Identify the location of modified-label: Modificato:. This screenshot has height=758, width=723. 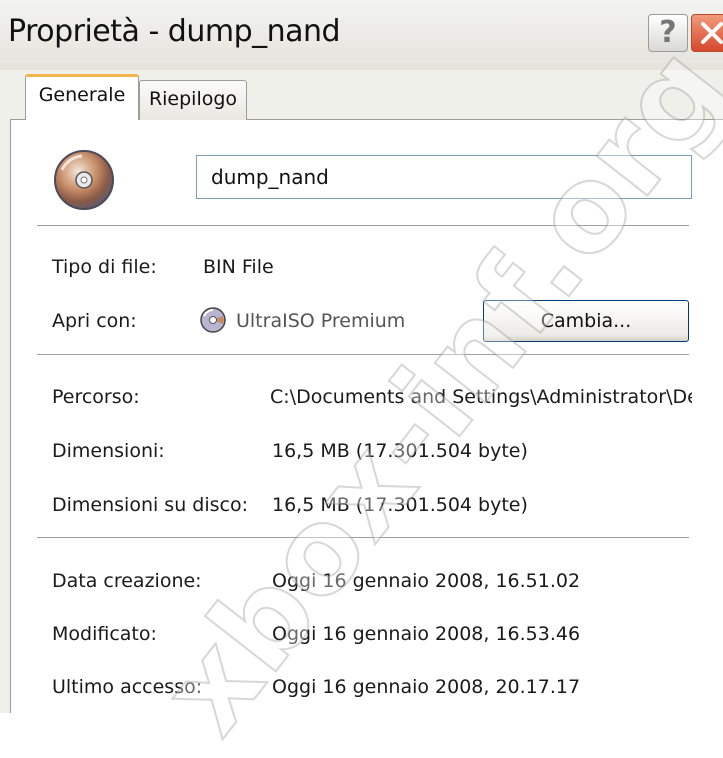
(104, 634).